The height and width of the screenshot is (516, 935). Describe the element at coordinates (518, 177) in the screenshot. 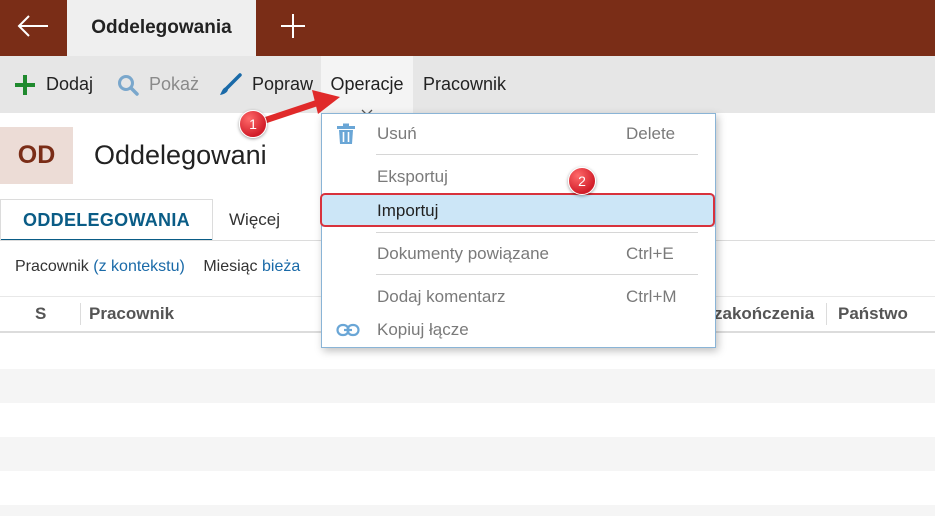

I see `menu-item-export: Eksportuj` at that location.